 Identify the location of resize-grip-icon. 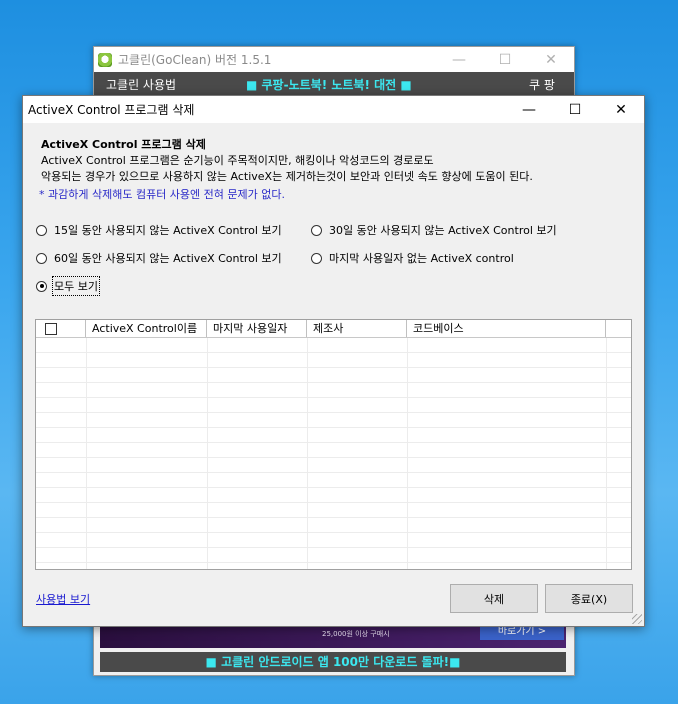
(637, 619).